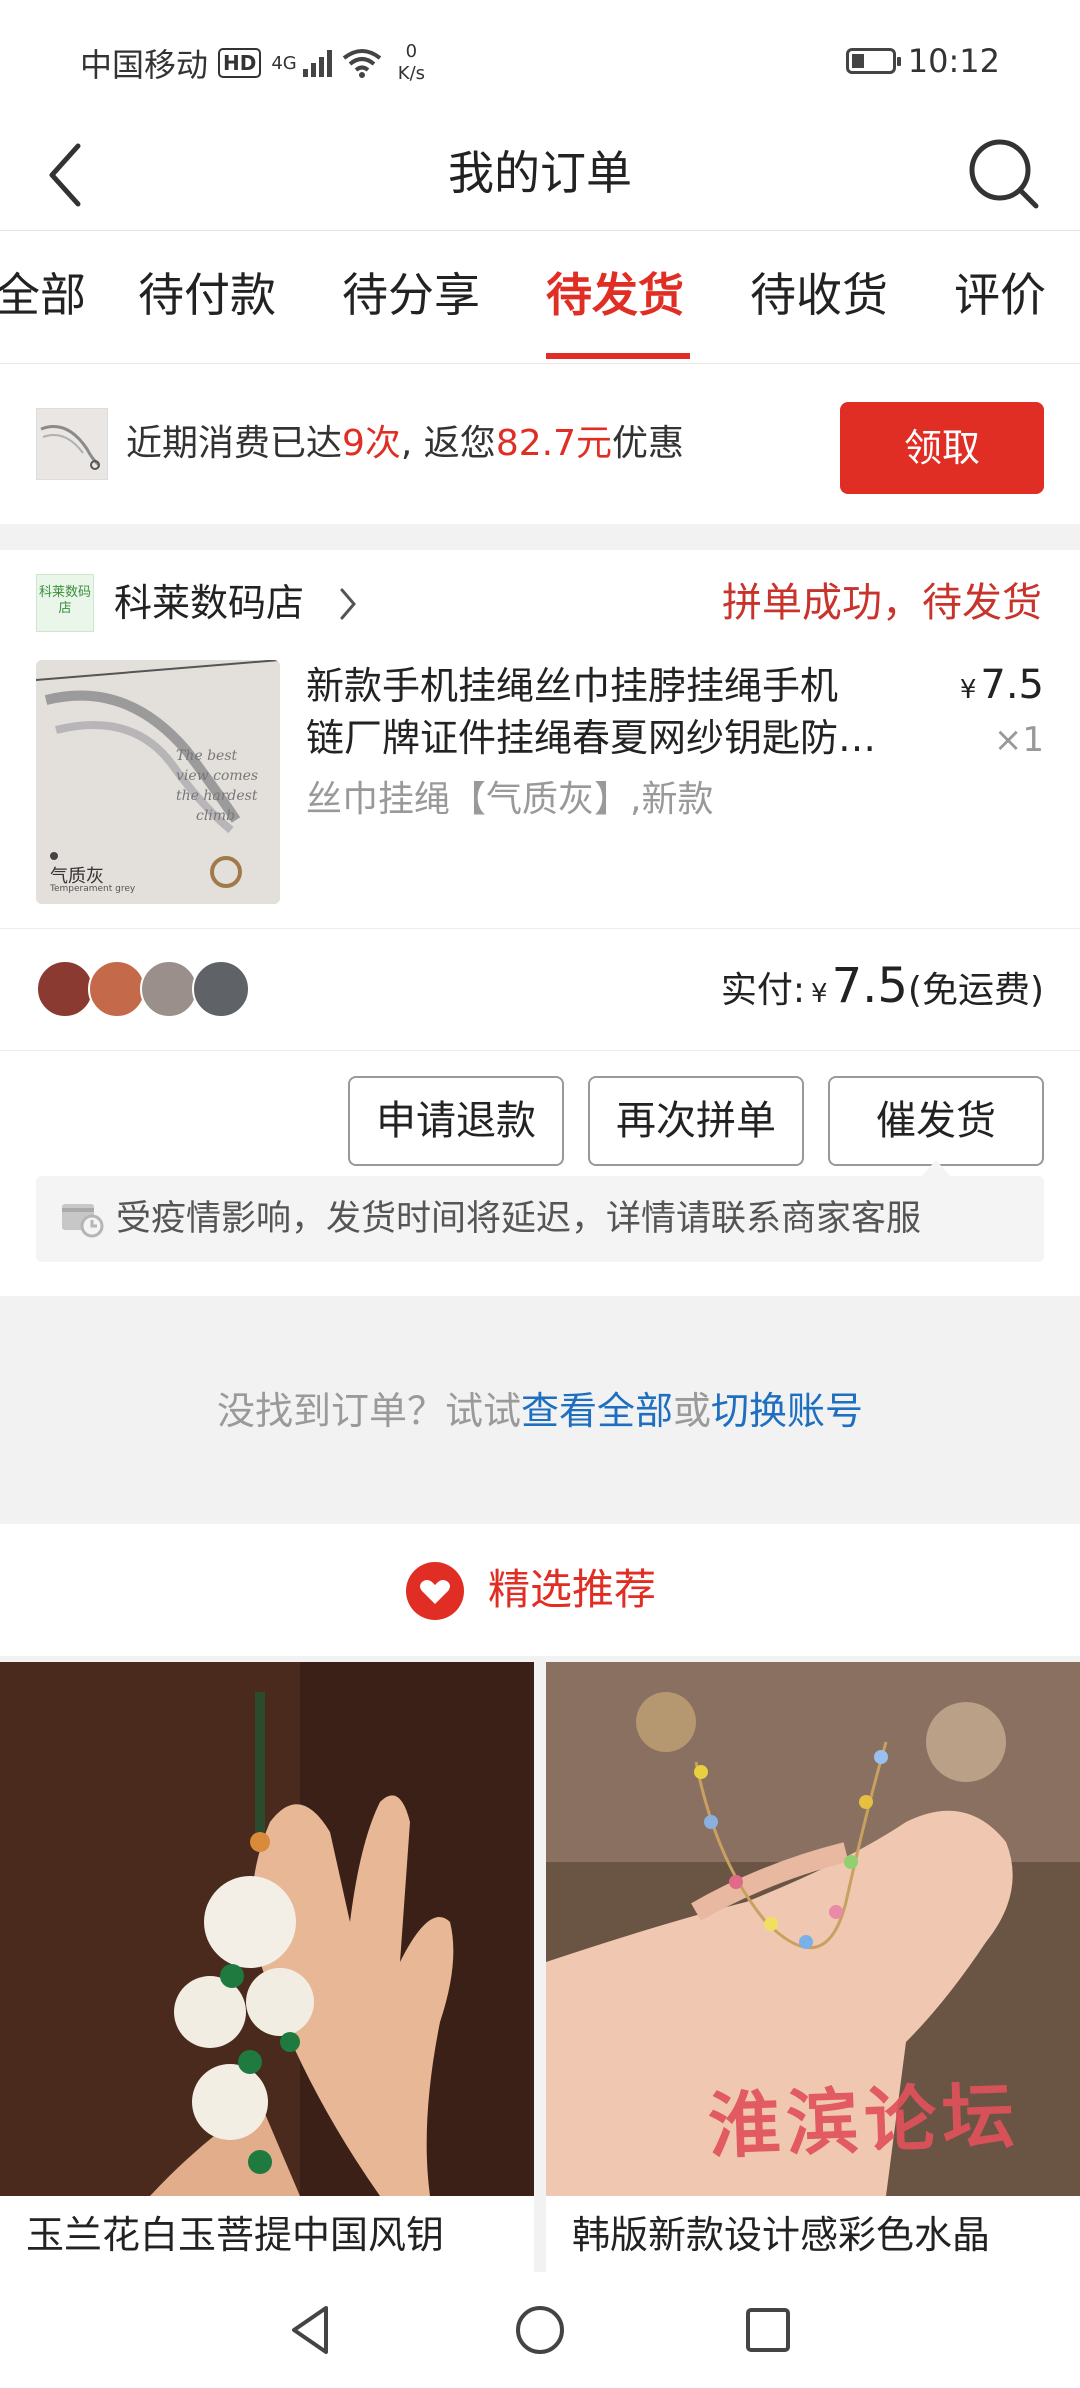 The image size is (1080, 2388). I want to click on recommend-item: 玉兰花白玉菩提中国风钥, so click(267, 1967).